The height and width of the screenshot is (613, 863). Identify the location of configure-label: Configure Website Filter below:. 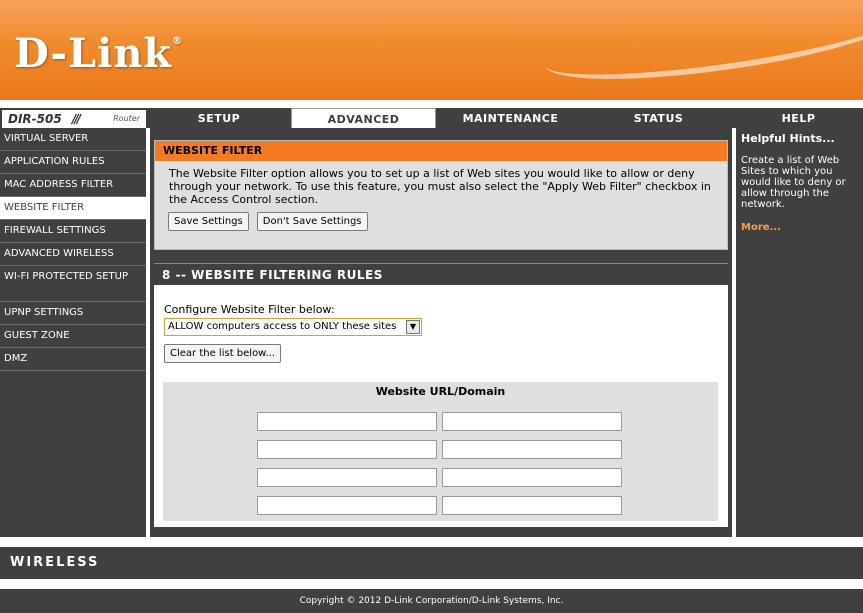
(249, 309).